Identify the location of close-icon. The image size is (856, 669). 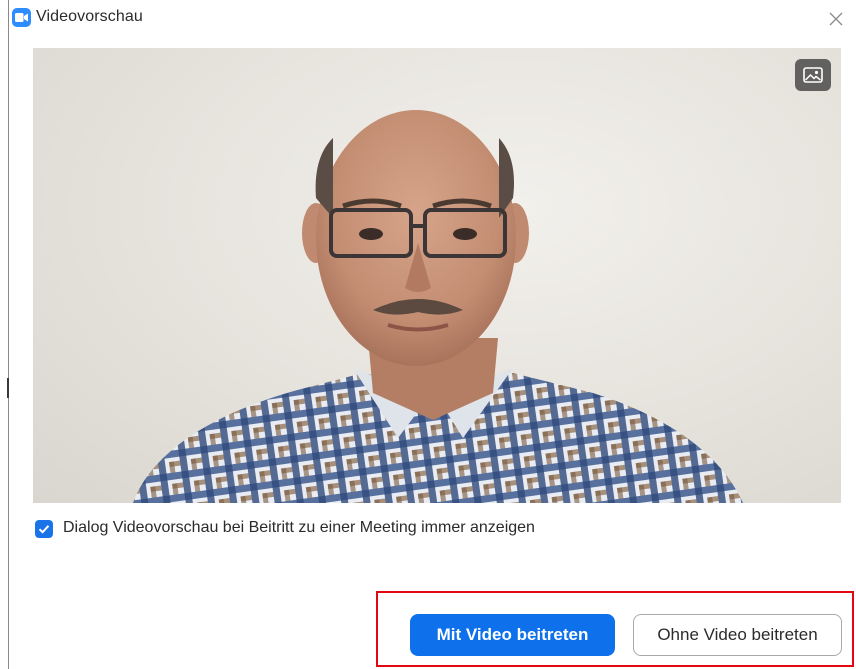
(836, 19).